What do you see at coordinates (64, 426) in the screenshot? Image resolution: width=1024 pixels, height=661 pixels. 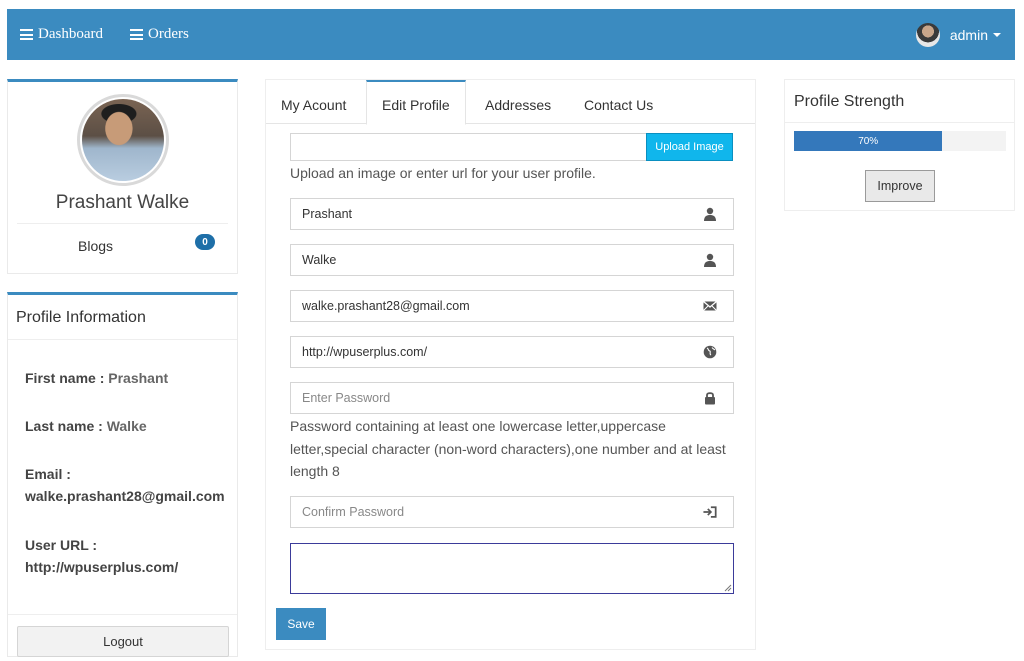 I see `last-name-label: Last name :` at bounding box center [64, 426].